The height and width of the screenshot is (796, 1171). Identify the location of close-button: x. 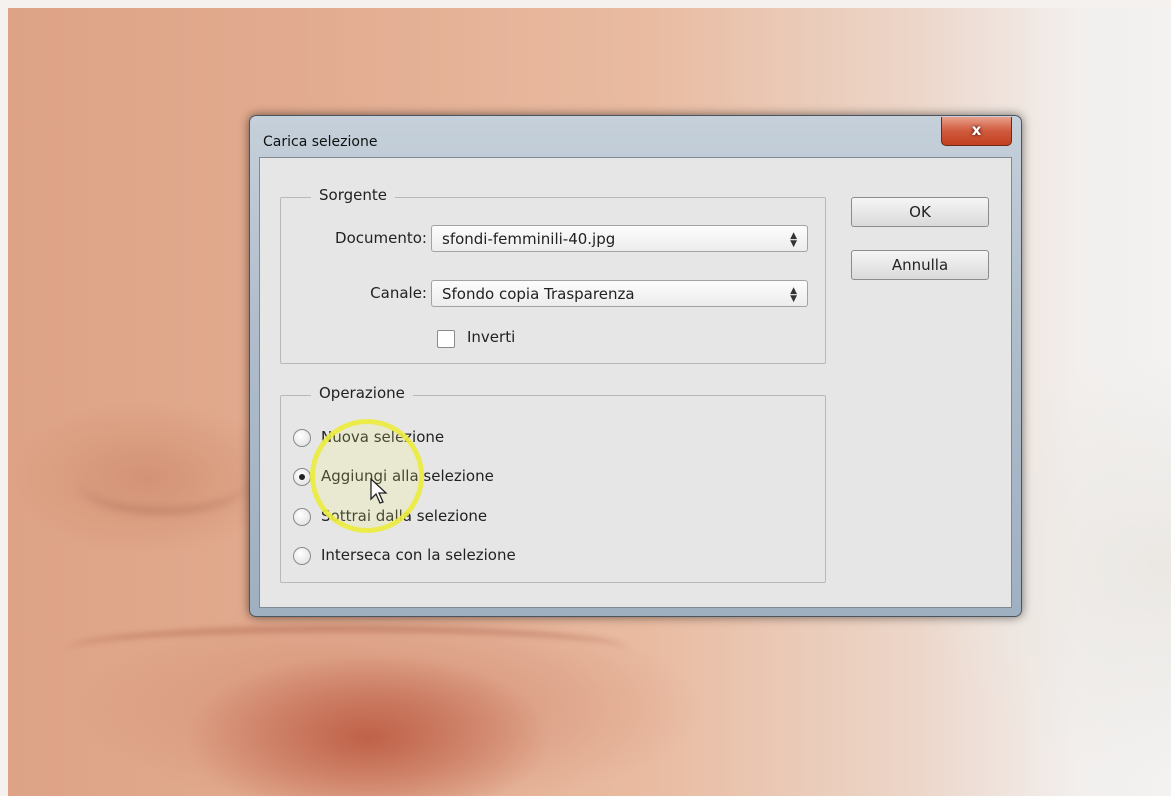
(976, 131).